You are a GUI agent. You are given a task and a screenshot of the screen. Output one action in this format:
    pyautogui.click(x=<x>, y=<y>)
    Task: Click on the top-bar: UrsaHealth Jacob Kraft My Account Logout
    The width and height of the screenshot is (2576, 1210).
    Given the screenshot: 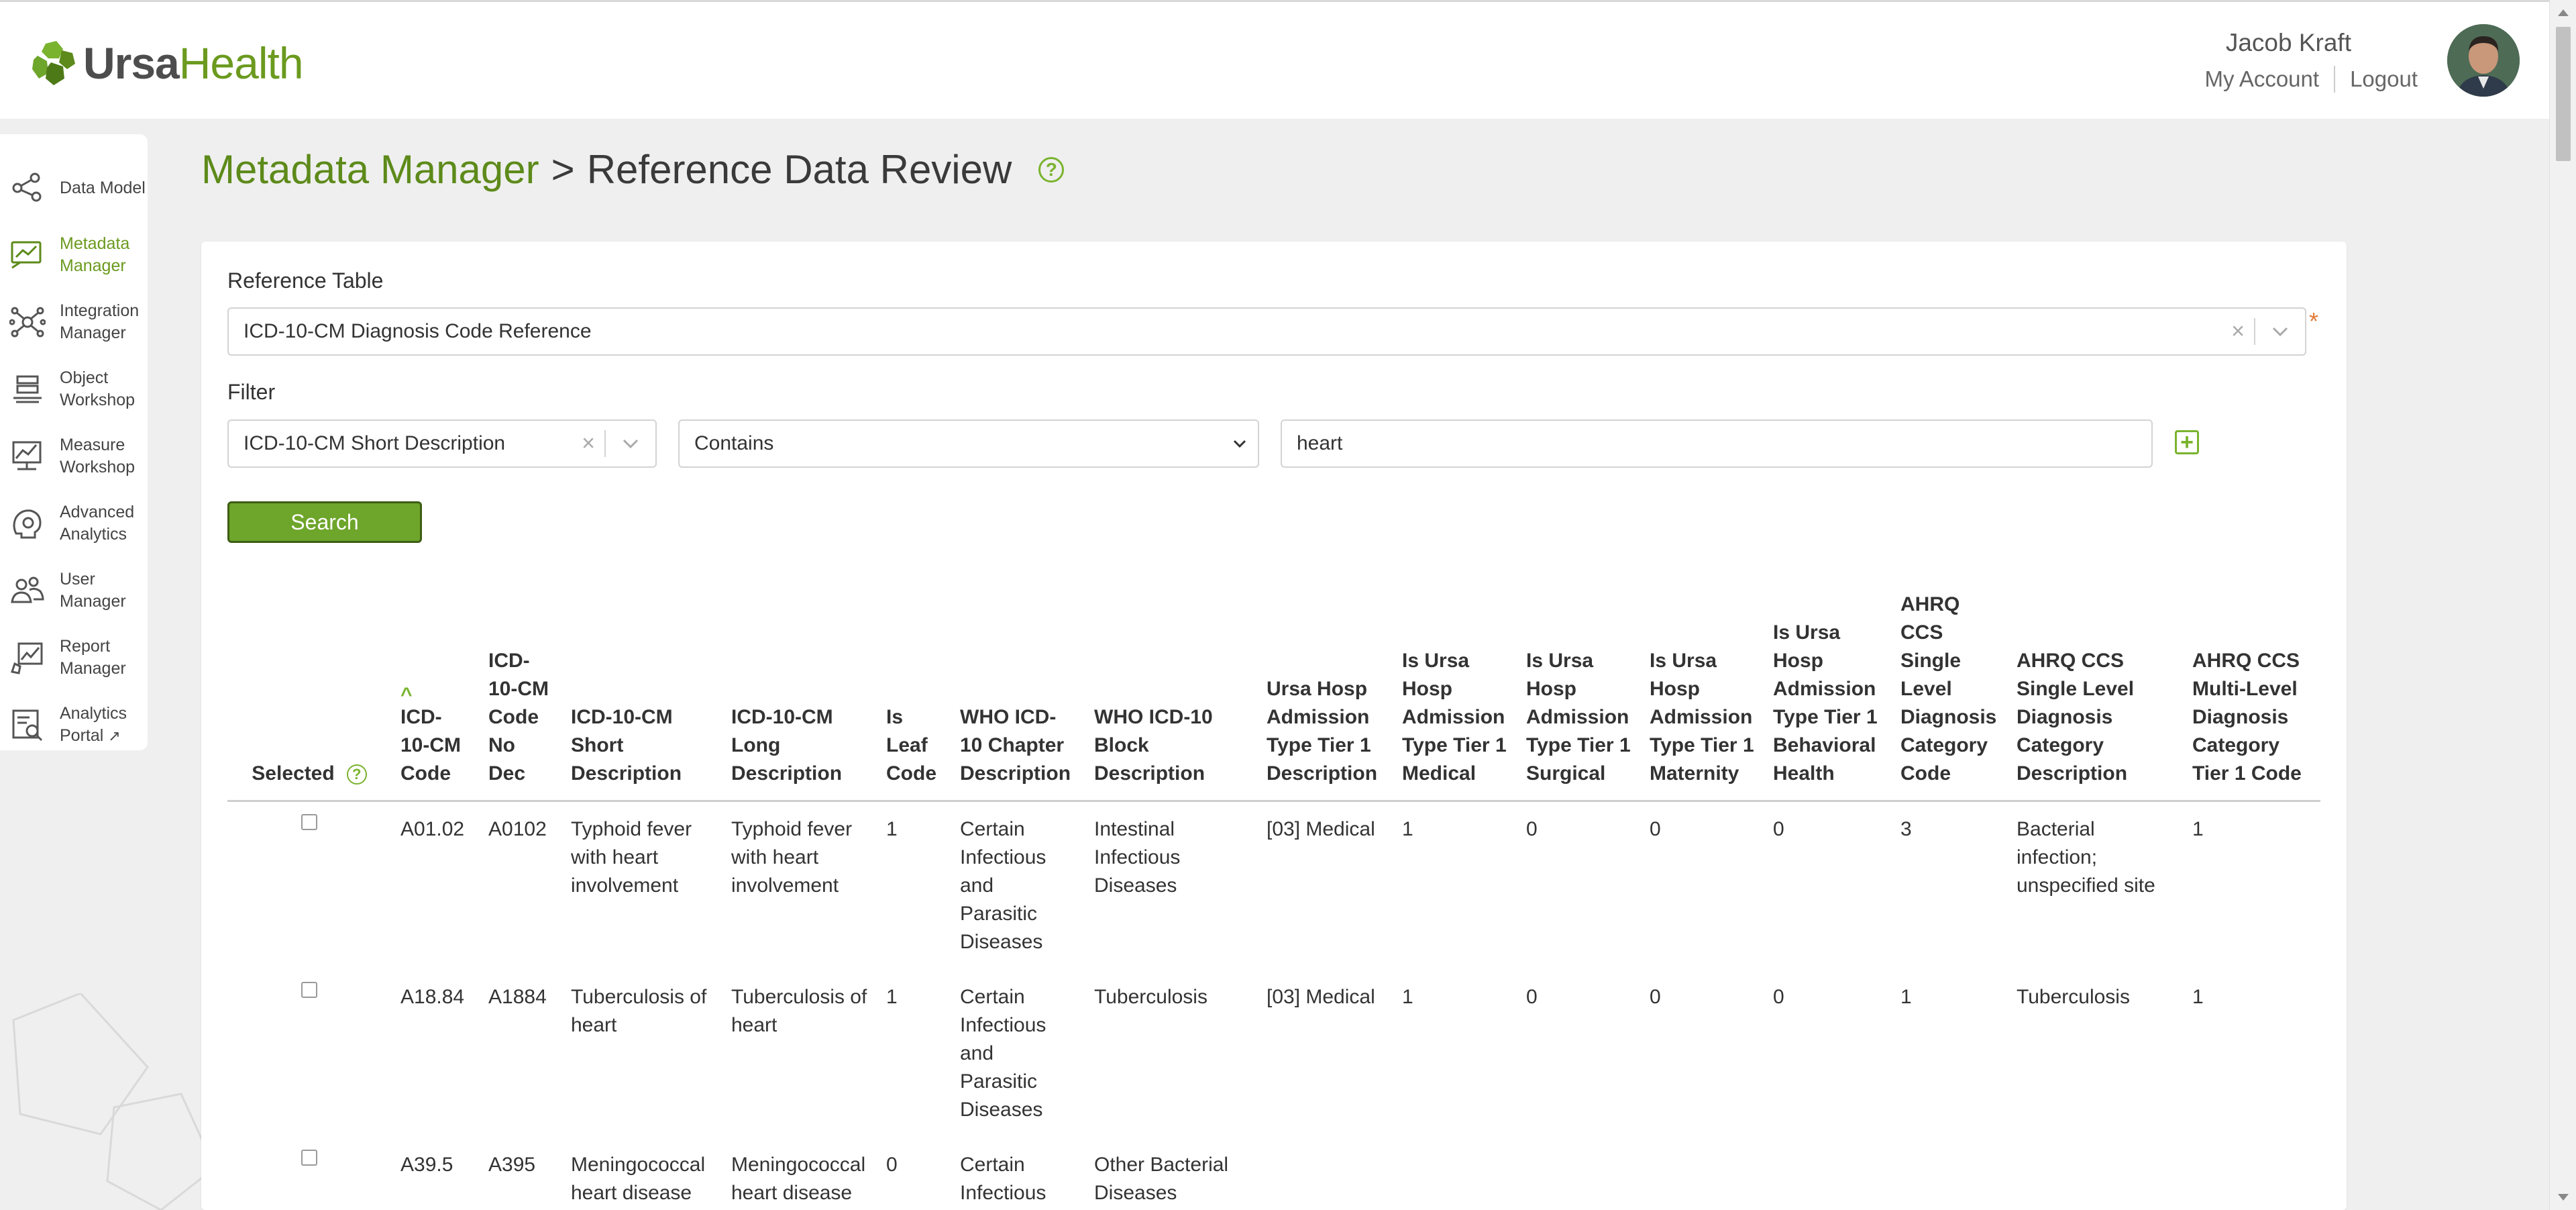 What is the action you would take?
    pyautogui.click(x=1288, y=59)
    